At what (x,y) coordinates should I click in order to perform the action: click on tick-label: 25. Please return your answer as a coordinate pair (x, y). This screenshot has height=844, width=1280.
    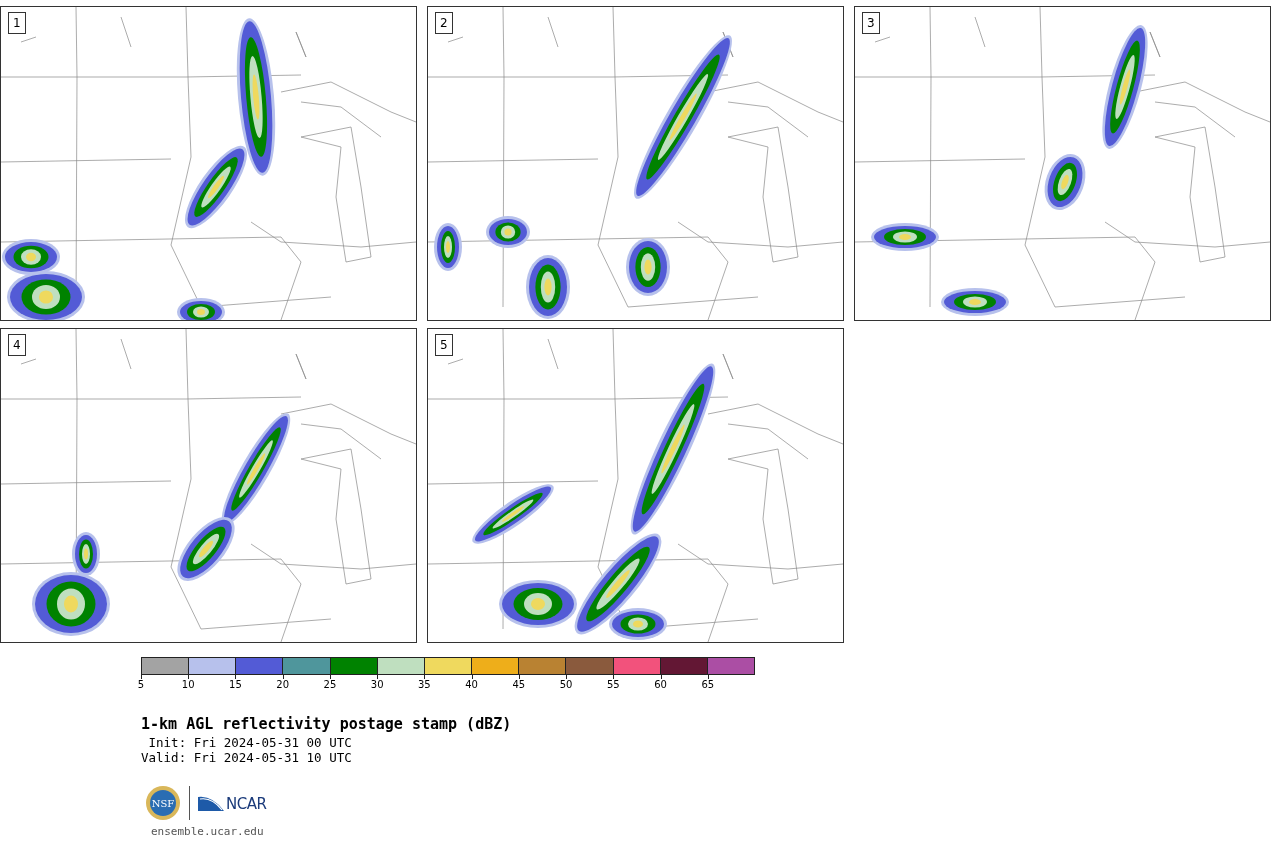
    Looking at the image, I should click on (330, 684).